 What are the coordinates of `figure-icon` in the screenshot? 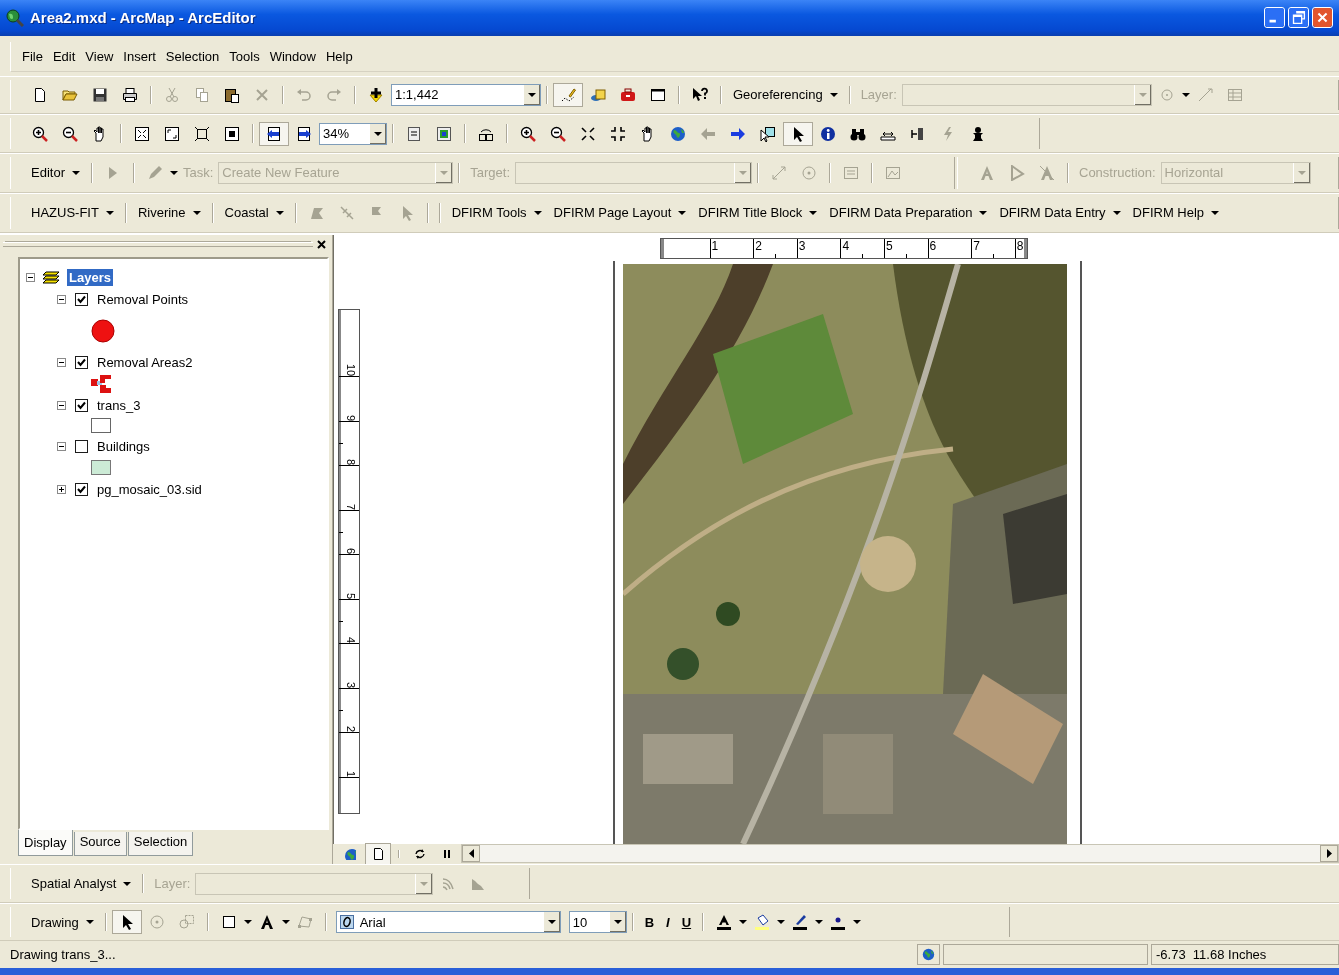 It's located at (978, 133).